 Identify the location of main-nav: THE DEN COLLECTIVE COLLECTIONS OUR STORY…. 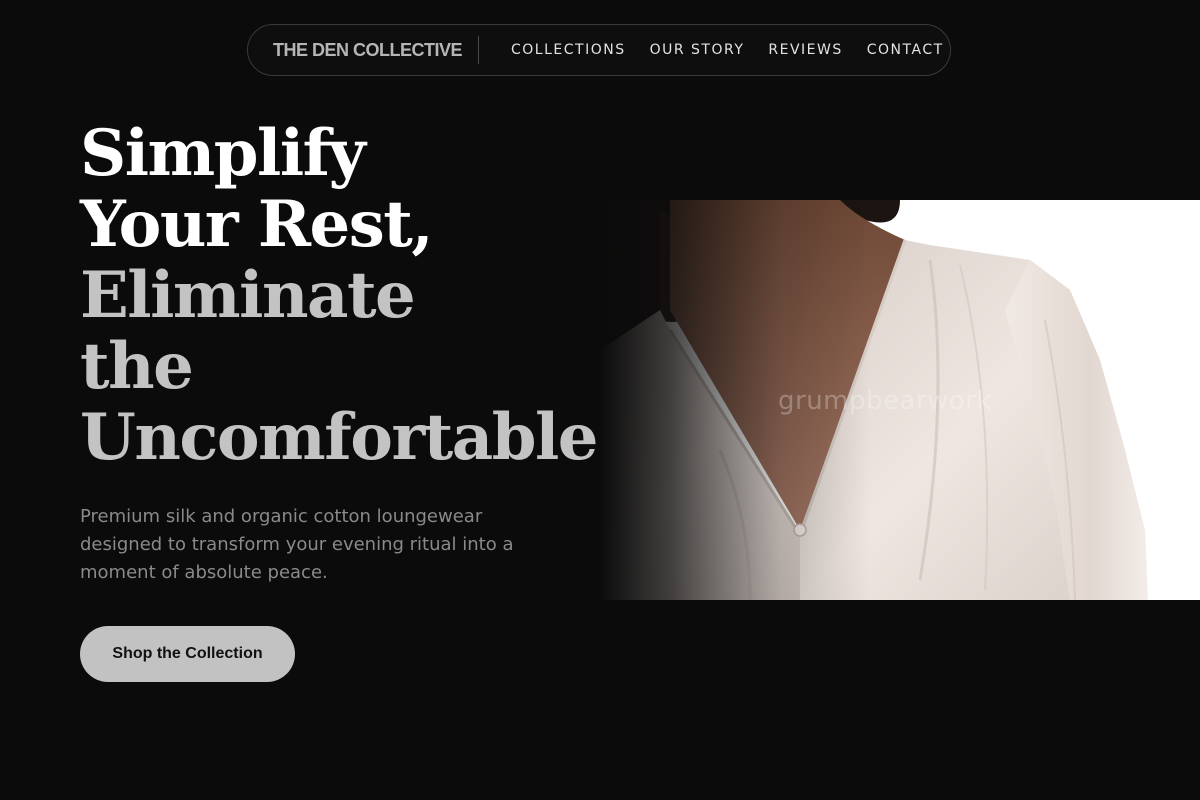
(599, 50).